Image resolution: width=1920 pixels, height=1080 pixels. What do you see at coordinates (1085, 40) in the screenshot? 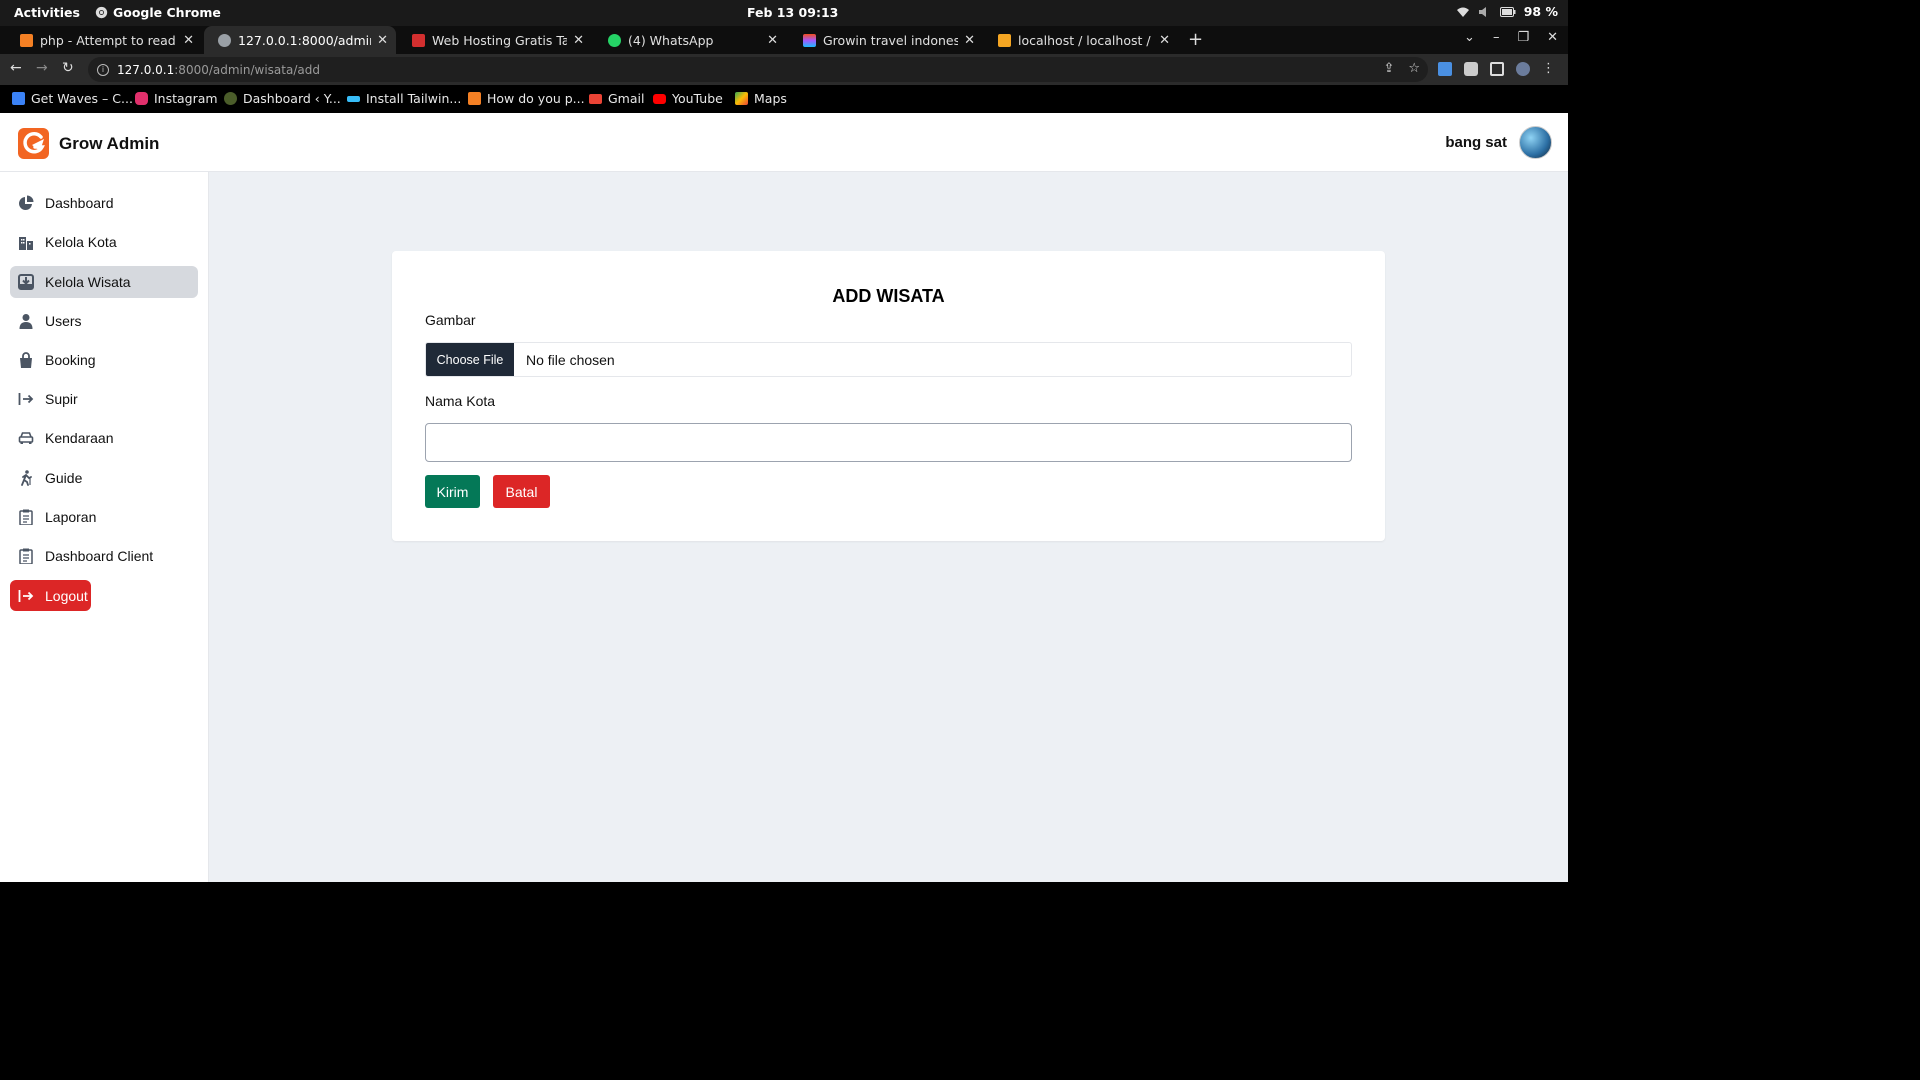
I see `tab-title: localhost / localhost / trav` at bounding box center [1085, 40].